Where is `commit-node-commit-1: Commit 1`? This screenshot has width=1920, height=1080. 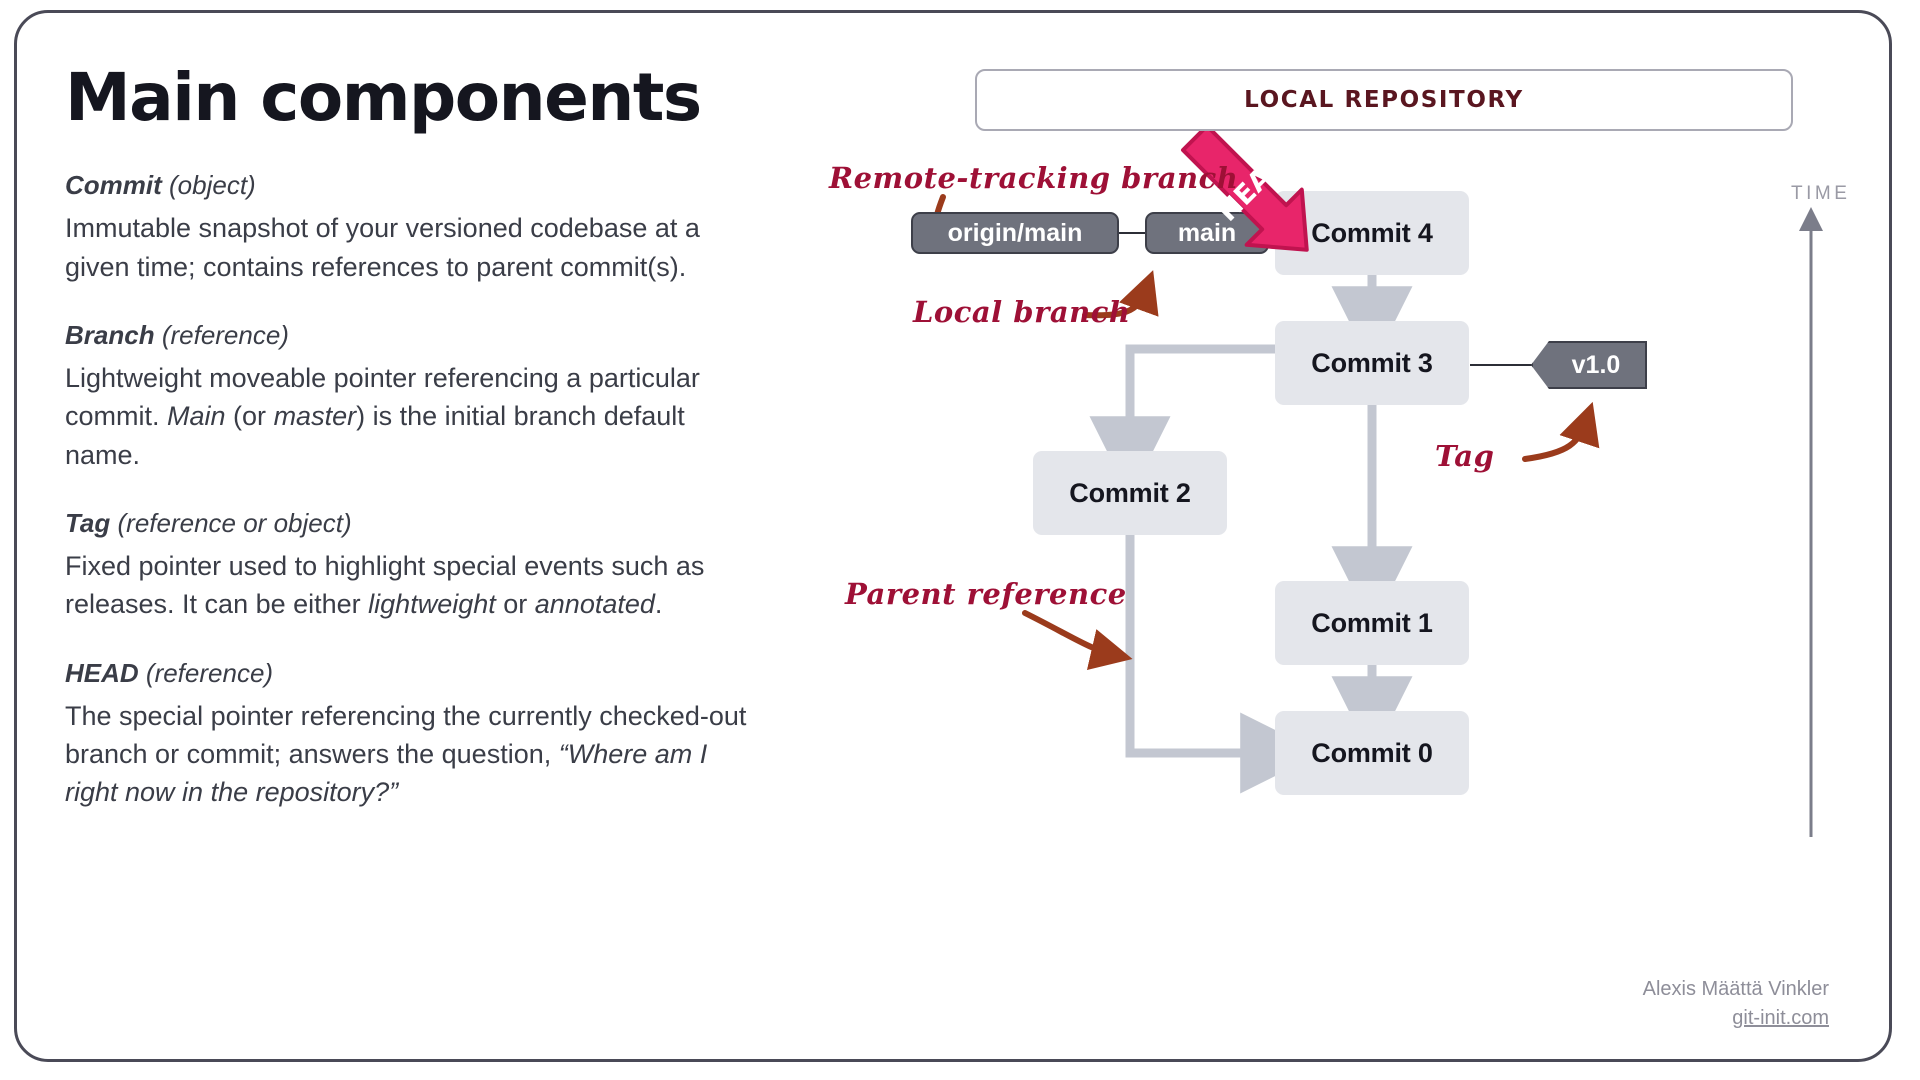
commit-node-commit-1: Commit 1 is located at coordinates (1372, 623).